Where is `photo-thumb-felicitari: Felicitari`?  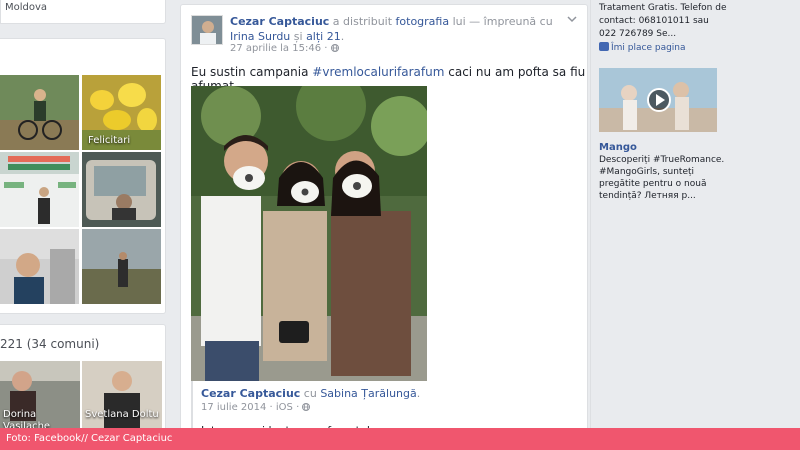
photo-thumb-felicitari: Felicitari is located at coordinates (121, 112).